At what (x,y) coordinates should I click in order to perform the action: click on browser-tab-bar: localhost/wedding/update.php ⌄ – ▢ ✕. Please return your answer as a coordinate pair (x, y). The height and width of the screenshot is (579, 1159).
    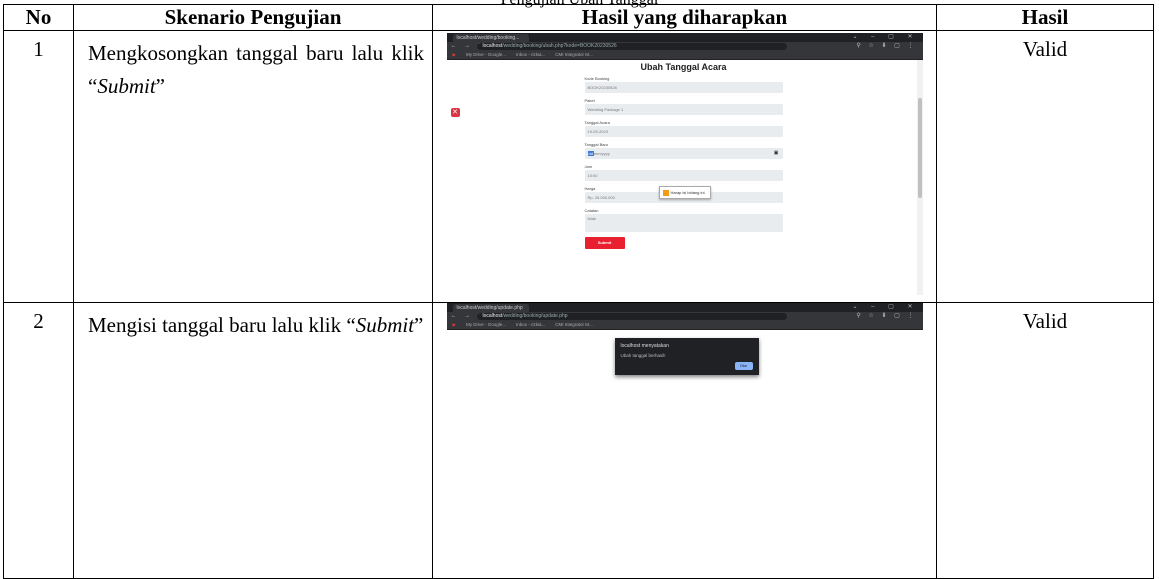
    Looking at the image, I should click on (684, 307).